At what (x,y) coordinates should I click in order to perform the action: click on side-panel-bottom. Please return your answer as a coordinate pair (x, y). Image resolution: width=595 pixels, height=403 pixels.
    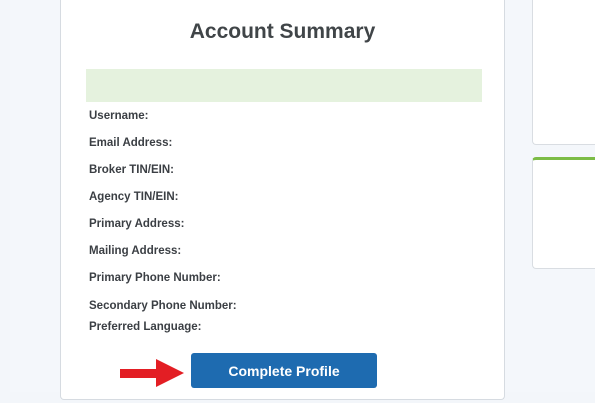
    Looking at the image, I should click on (563, 213).